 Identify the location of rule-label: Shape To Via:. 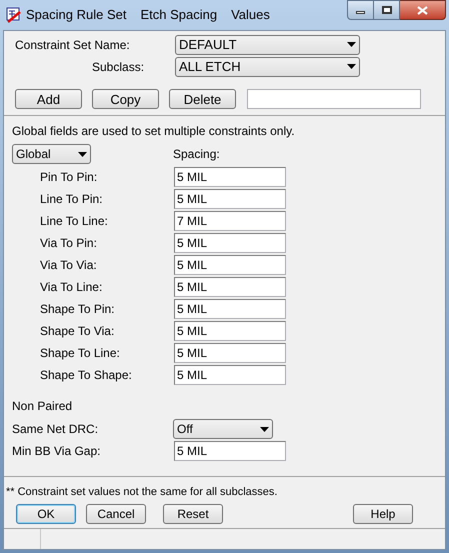
(77, 331).